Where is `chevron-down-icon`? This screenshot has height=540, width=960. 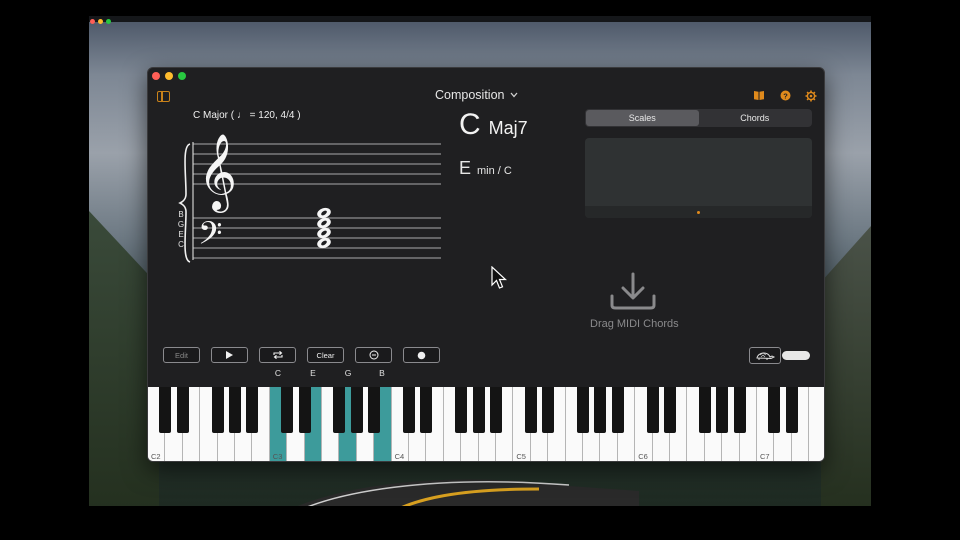
chevron-down-icon is located at coordinates (514, 95).